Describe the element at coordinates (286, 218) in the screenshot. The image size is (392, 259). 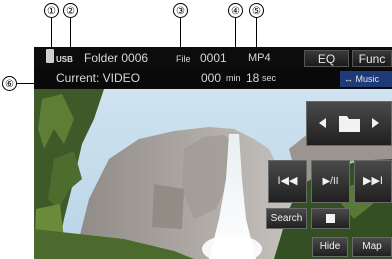
I see `search-button: Search` at that location.